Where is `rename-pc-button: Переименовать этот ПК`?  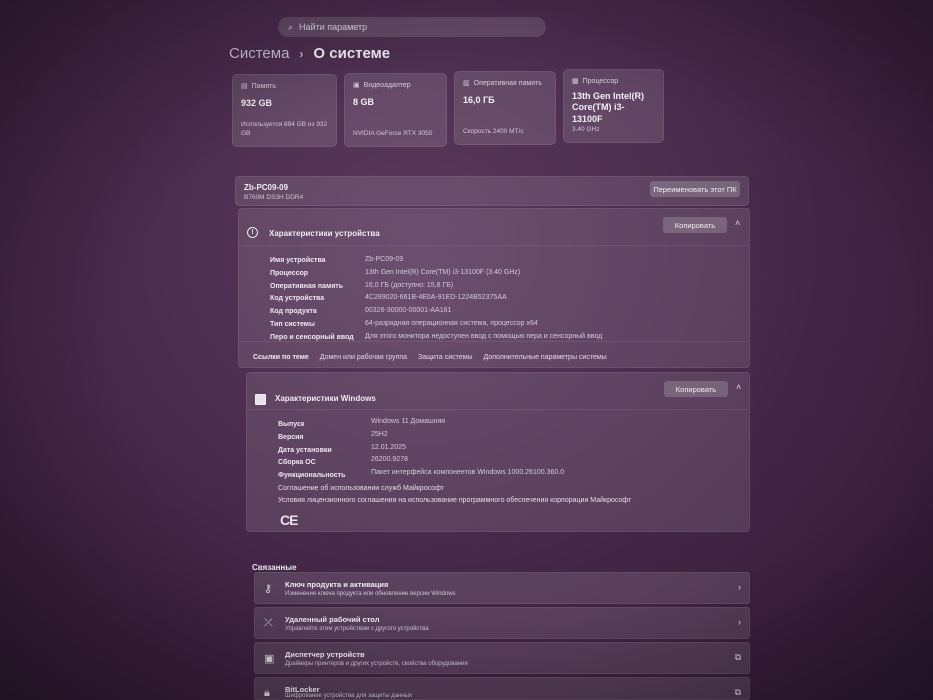 rename-pc-button: Переименовать этот ПК is located at coordinates (695, 189).